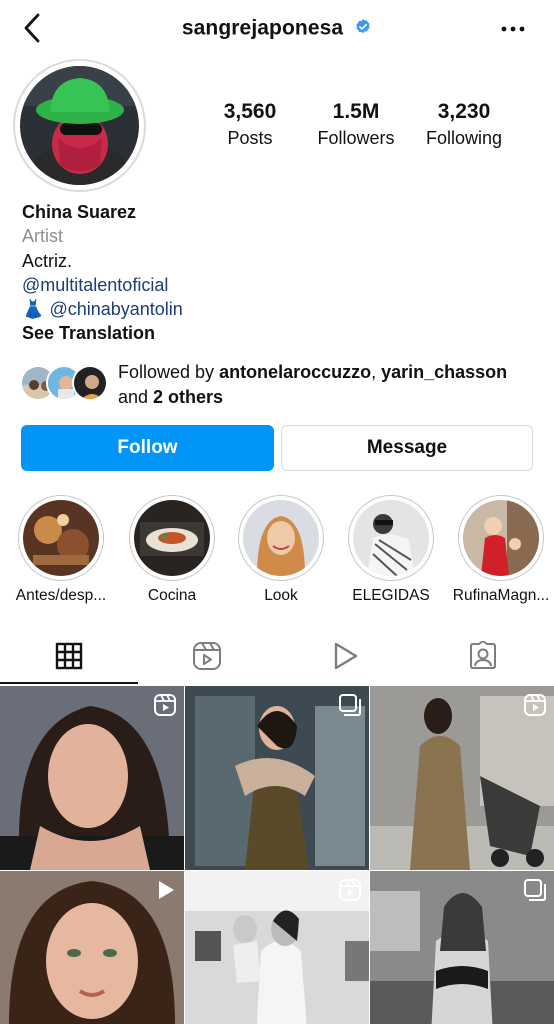 The width and height of the screenshot is (554, 1024). I want to click on profile-username-header: sangrejaponesa, so click(277, 28).